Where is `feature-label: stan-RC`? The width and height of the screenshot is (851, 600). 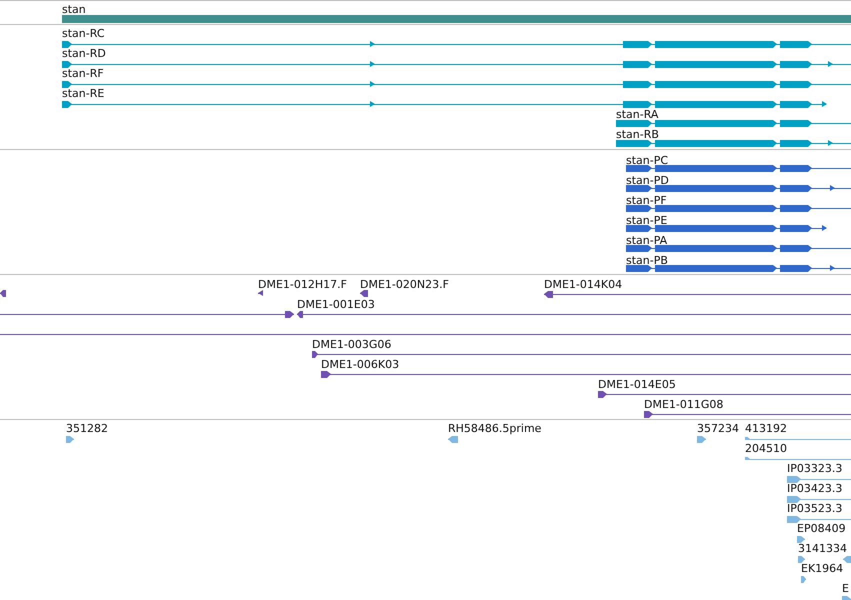
feature-label: stan-RC is located at coordinates (83, 33).